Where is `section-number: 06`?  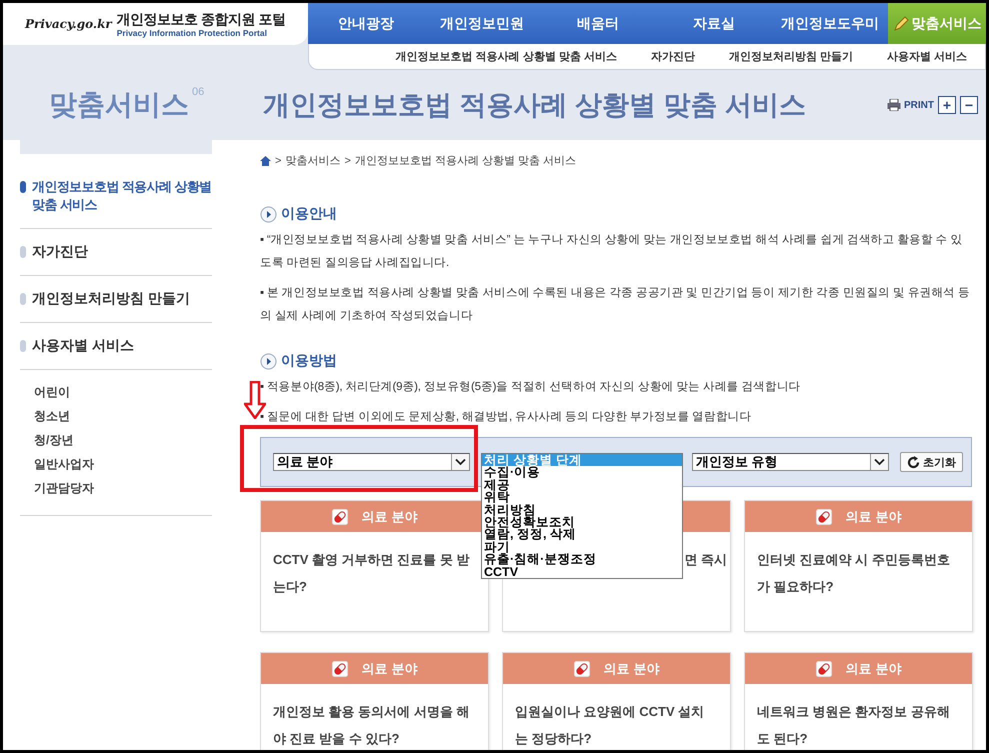
section-number: 06 is located at coordinates (198, 92).